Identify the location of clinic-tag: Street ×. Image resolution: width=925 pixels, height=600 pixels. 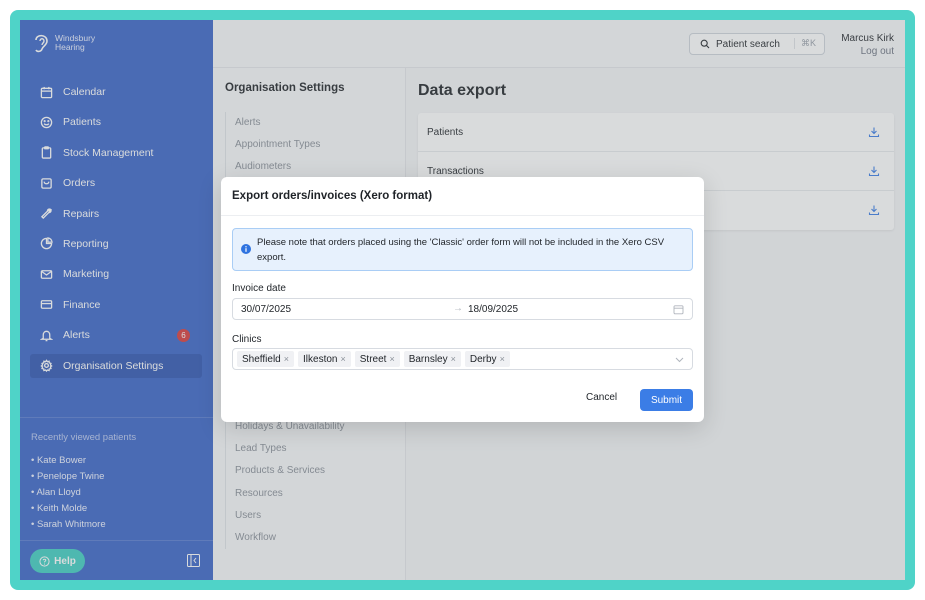
(377, 359).